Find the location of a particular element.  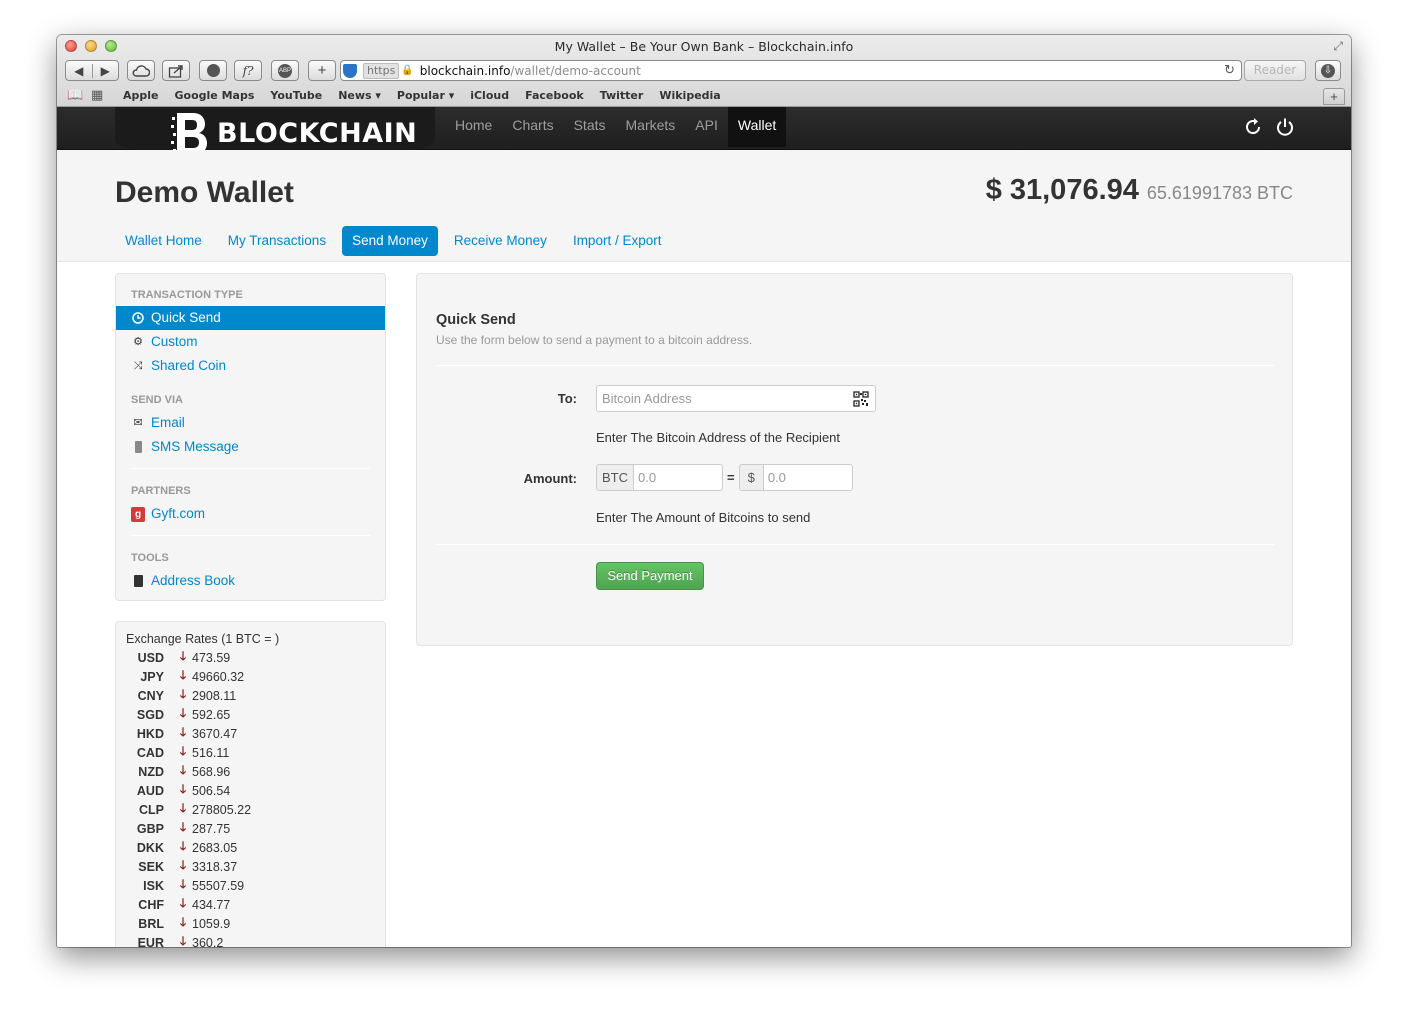

currency-code: DKK is located at coordinates (150, 847).